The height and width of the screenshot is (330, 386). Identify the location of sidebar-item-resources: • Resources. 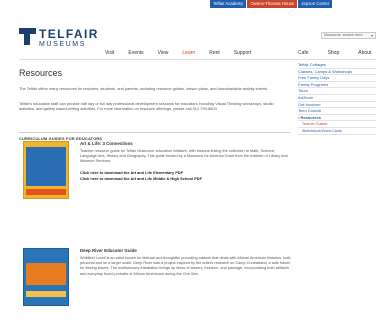
(337, 118).